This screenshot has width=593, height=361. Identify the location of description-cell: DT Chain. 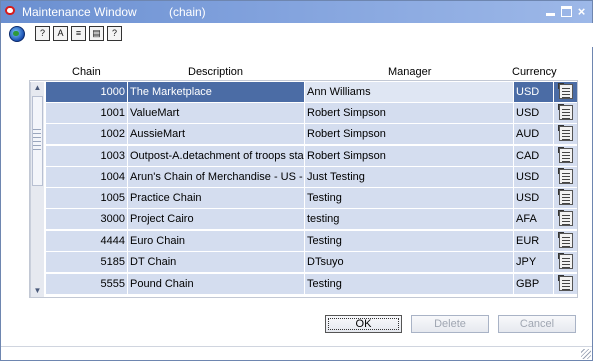
(215, 262).